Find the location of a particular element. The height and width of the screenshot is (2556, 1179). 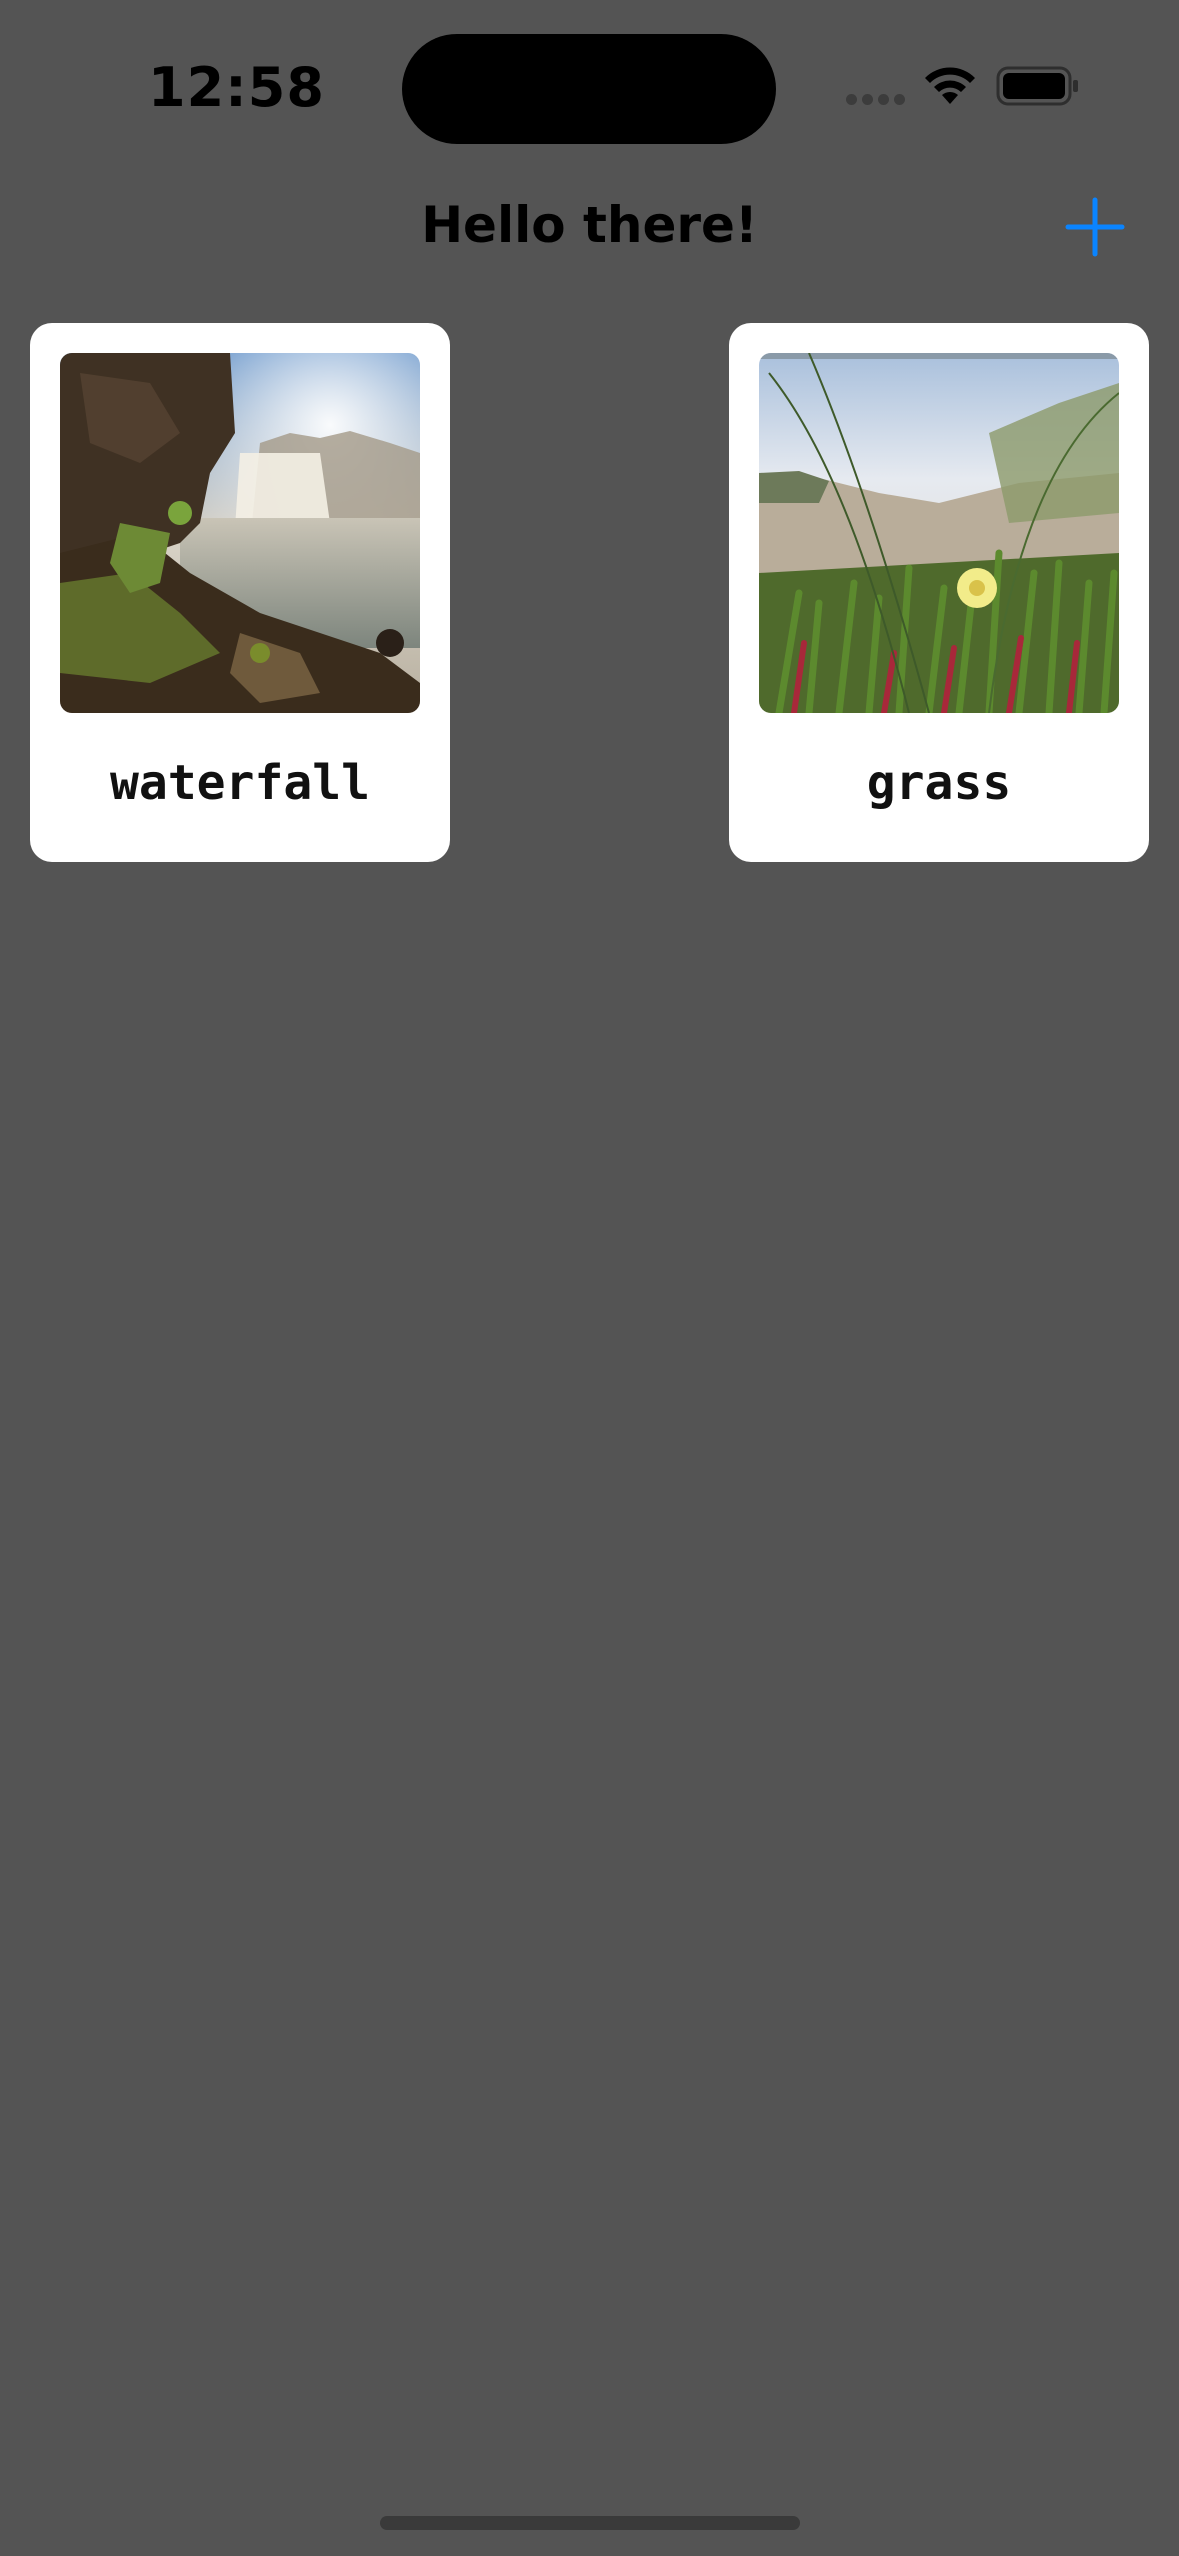

battery-icon is located at coordinates (1037, 86).